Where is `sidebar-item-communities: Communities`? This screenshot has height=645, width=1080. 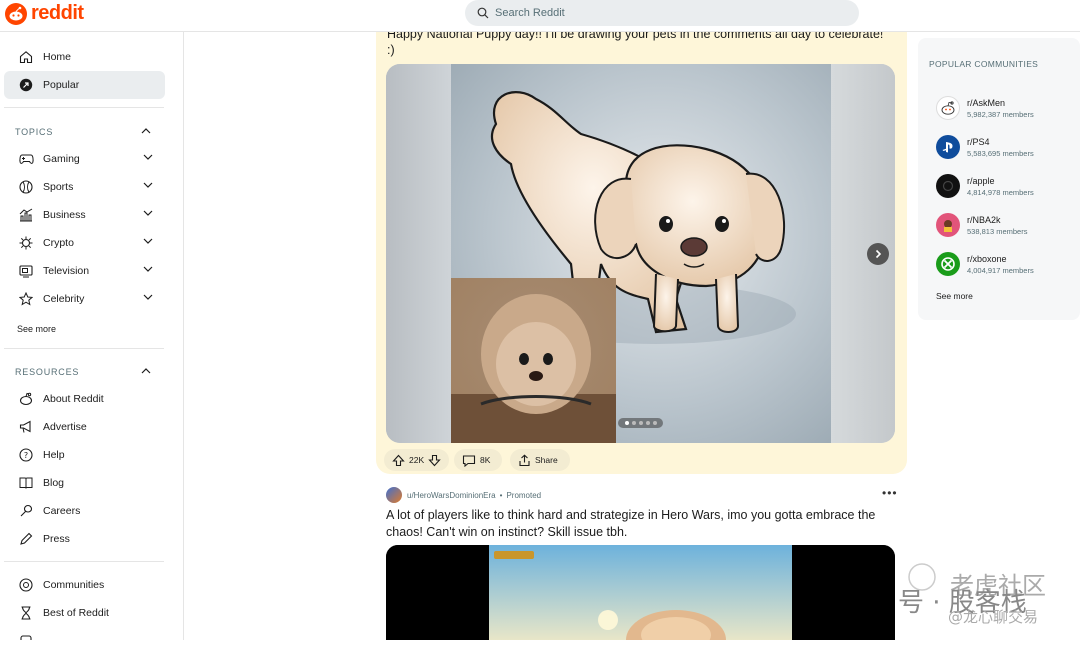 sidebar-item-communities: Communities is located at coordinates (84, 585).